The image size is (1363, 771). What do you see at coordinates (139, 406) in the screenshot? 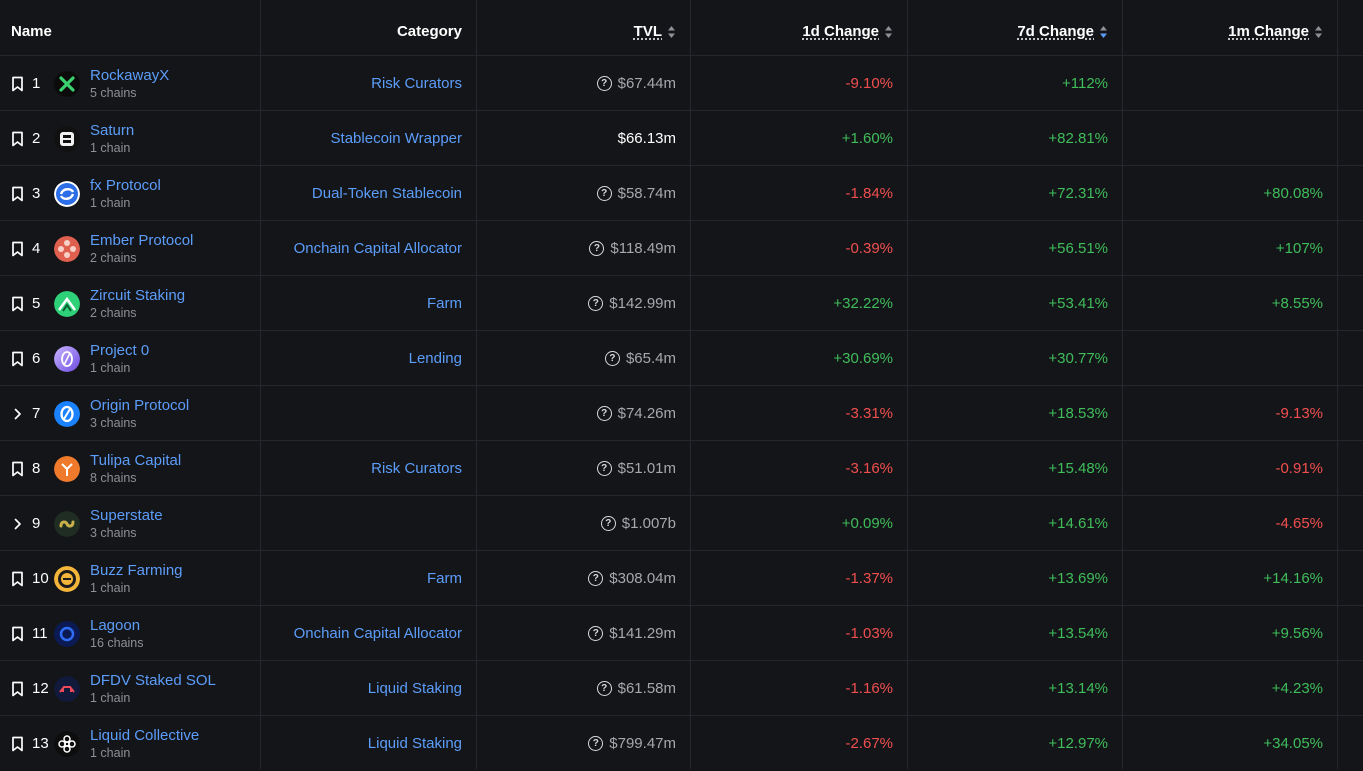
I see `protocol-name-link: Origin Protocol` at bounding box center [139, 406].